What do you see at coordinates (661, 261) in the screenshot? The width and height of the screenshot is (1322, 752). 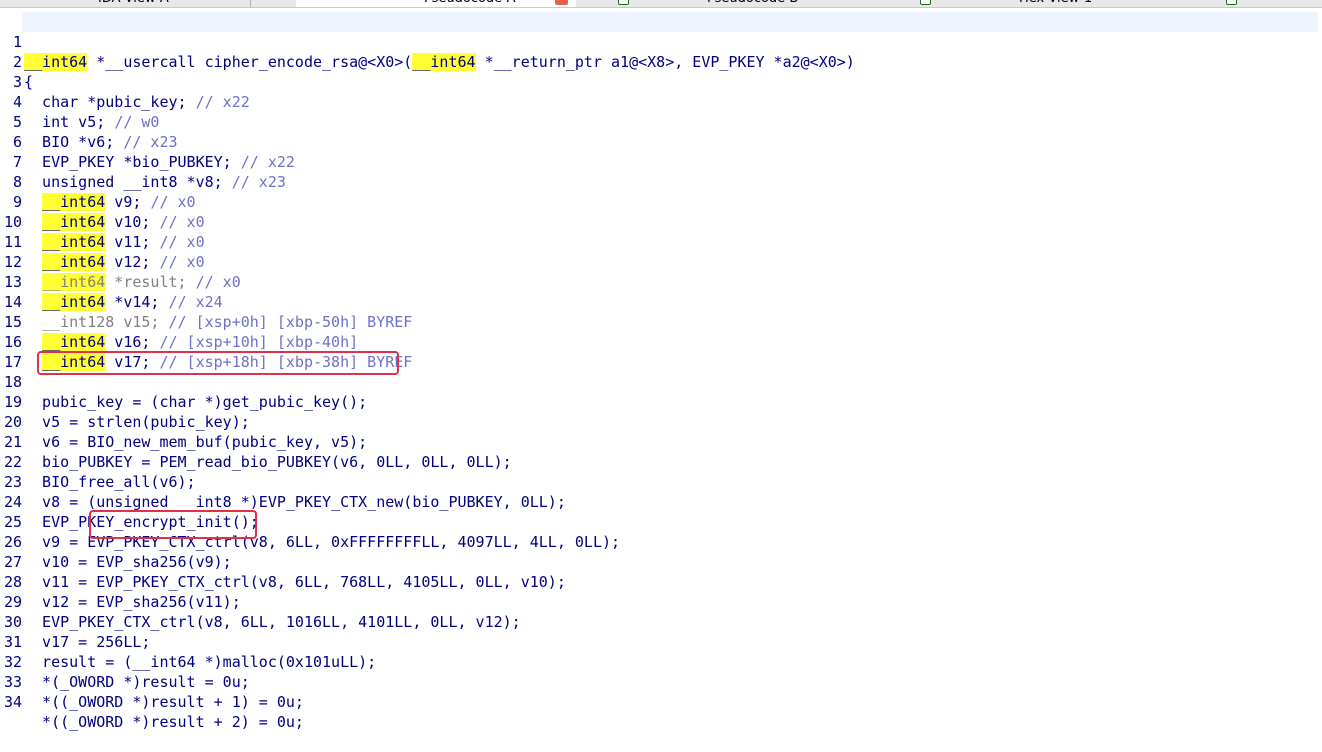 I see `code-line-12: 12 __int64 *result; // x0` at bounding box center [661, 261].